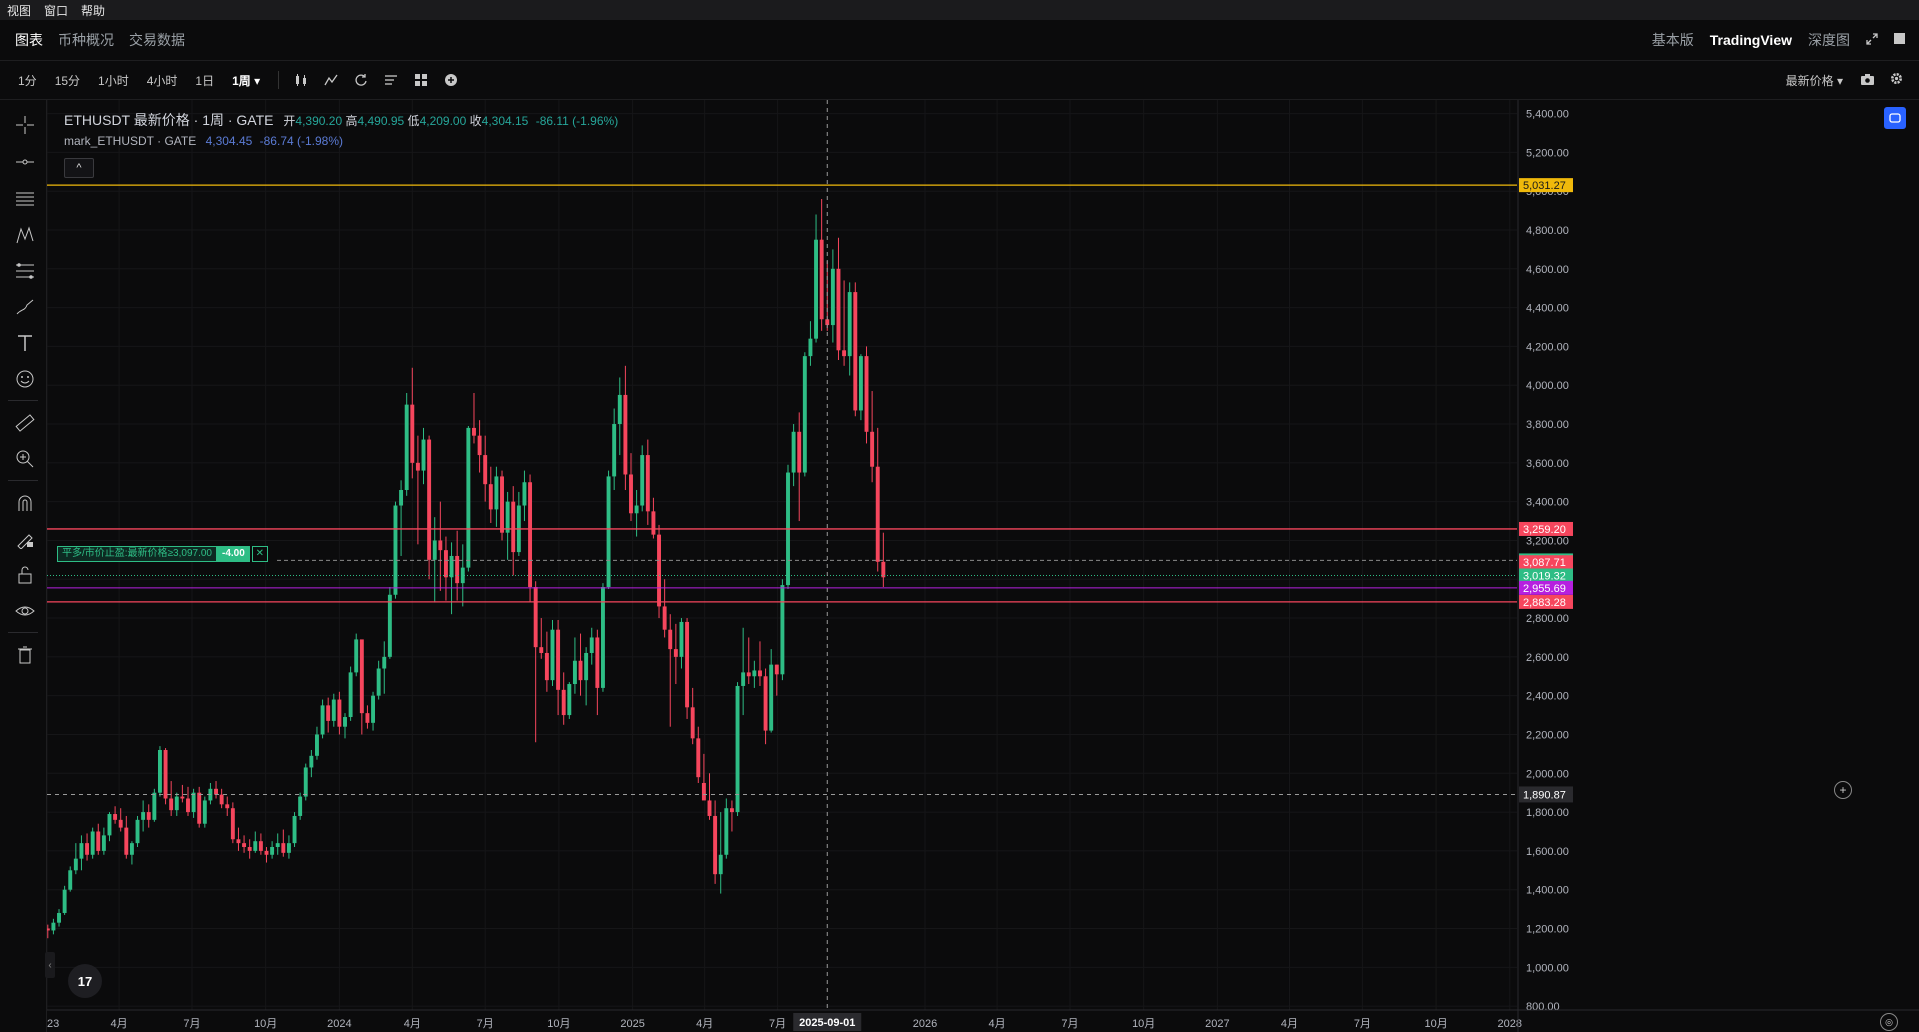 The image size is (1919, 1032). I want to click on high-value: 4,490.95, so click(381, 121).